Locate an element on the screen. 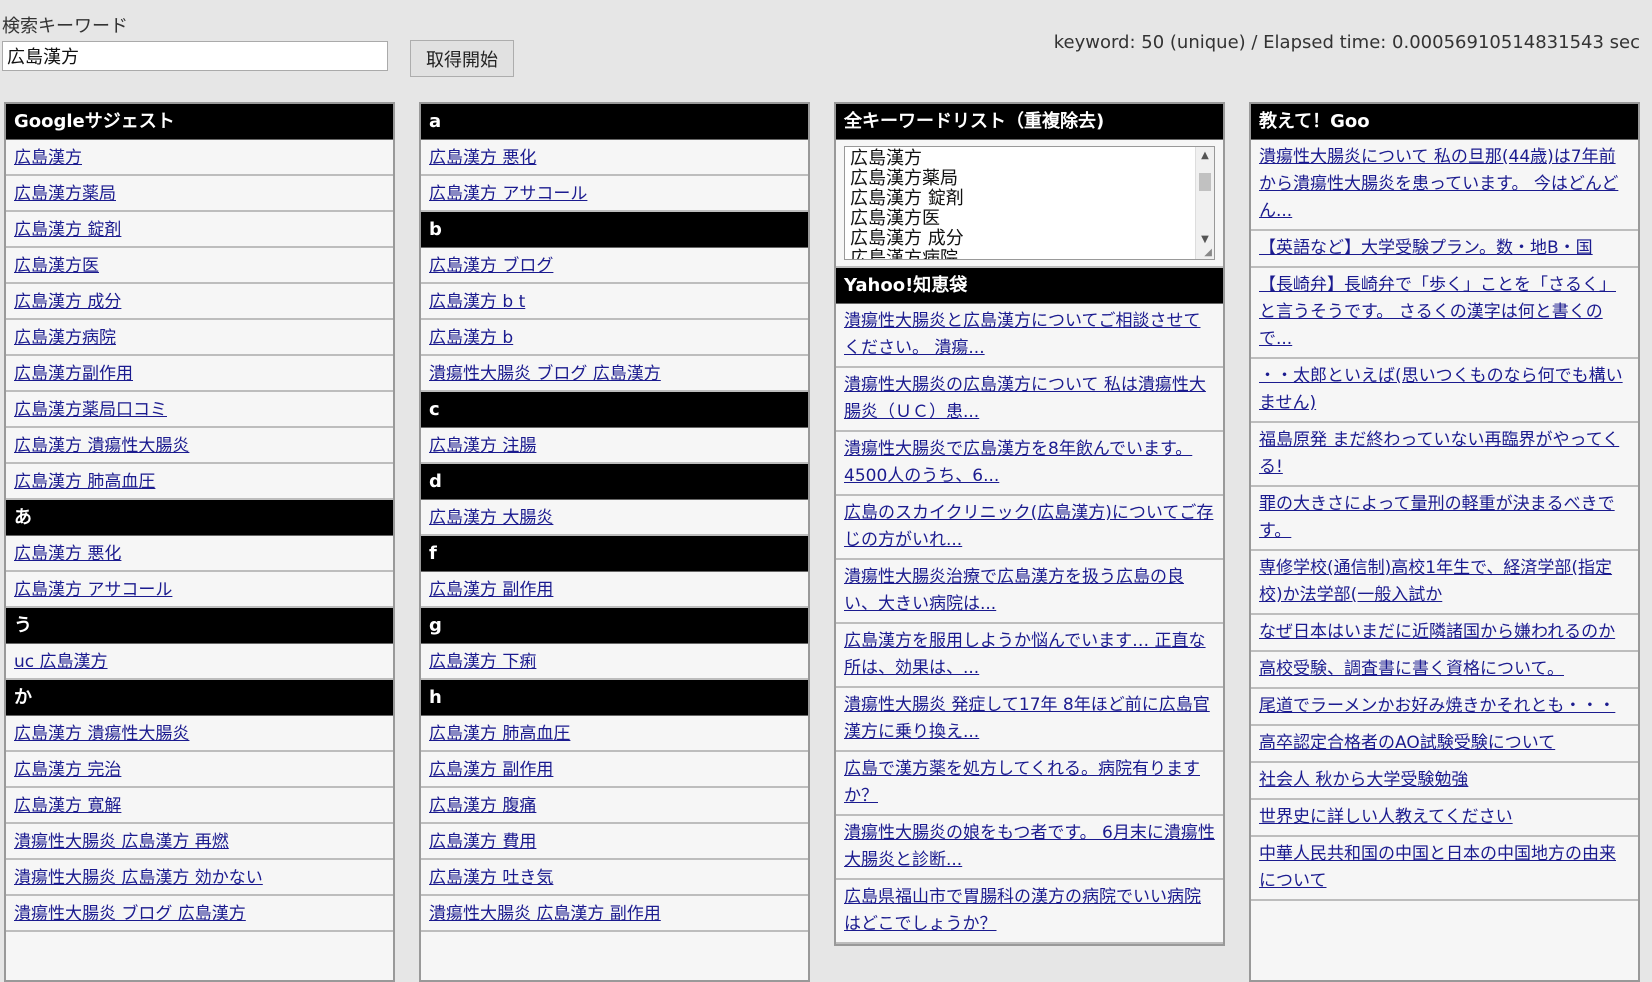 This screenshot has width=1652, height=982. suggest-link: 広島漢方 b t is located at coordinates (477, 302).